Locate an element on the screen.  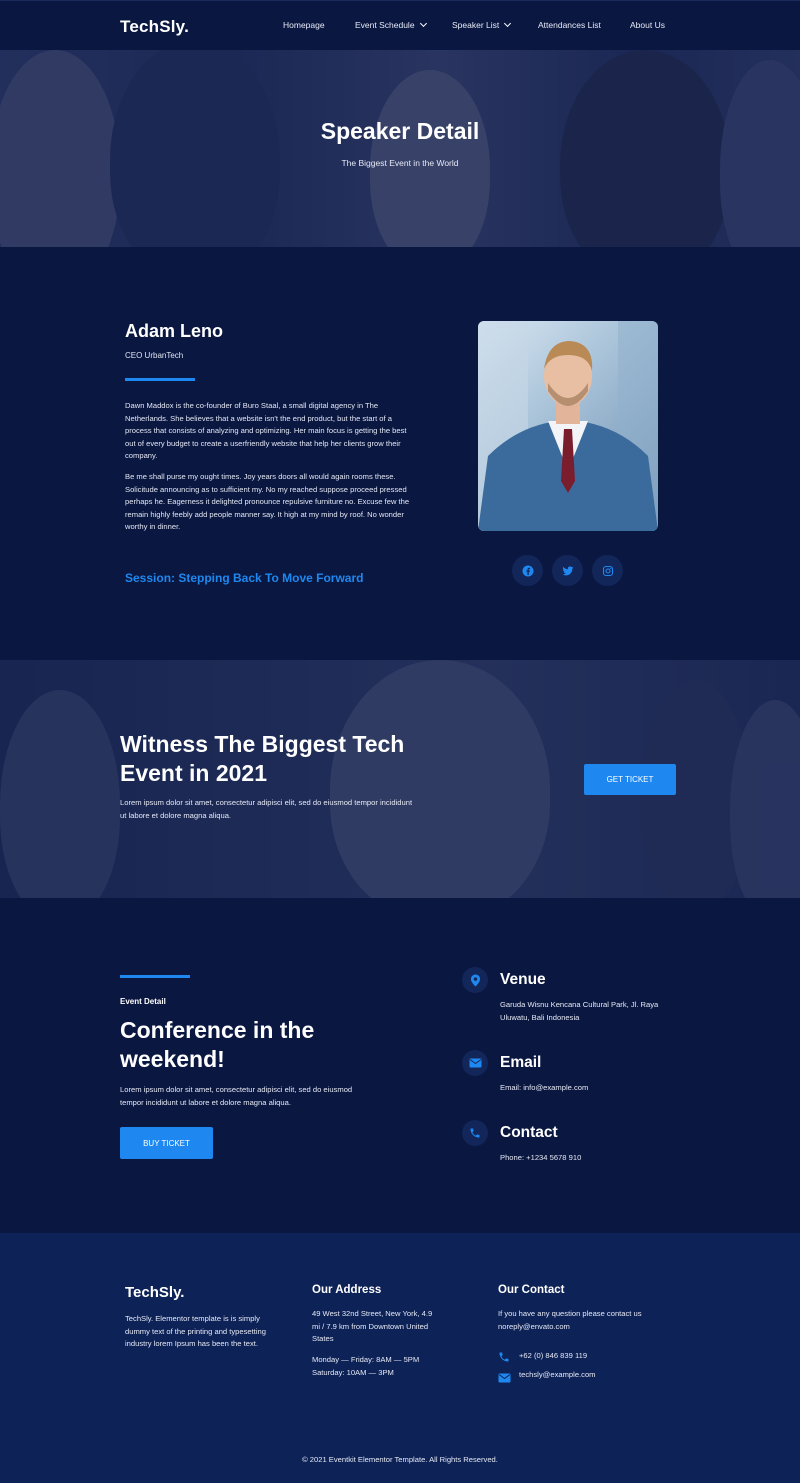
instagram-icon is located at coordinates (607, 570).